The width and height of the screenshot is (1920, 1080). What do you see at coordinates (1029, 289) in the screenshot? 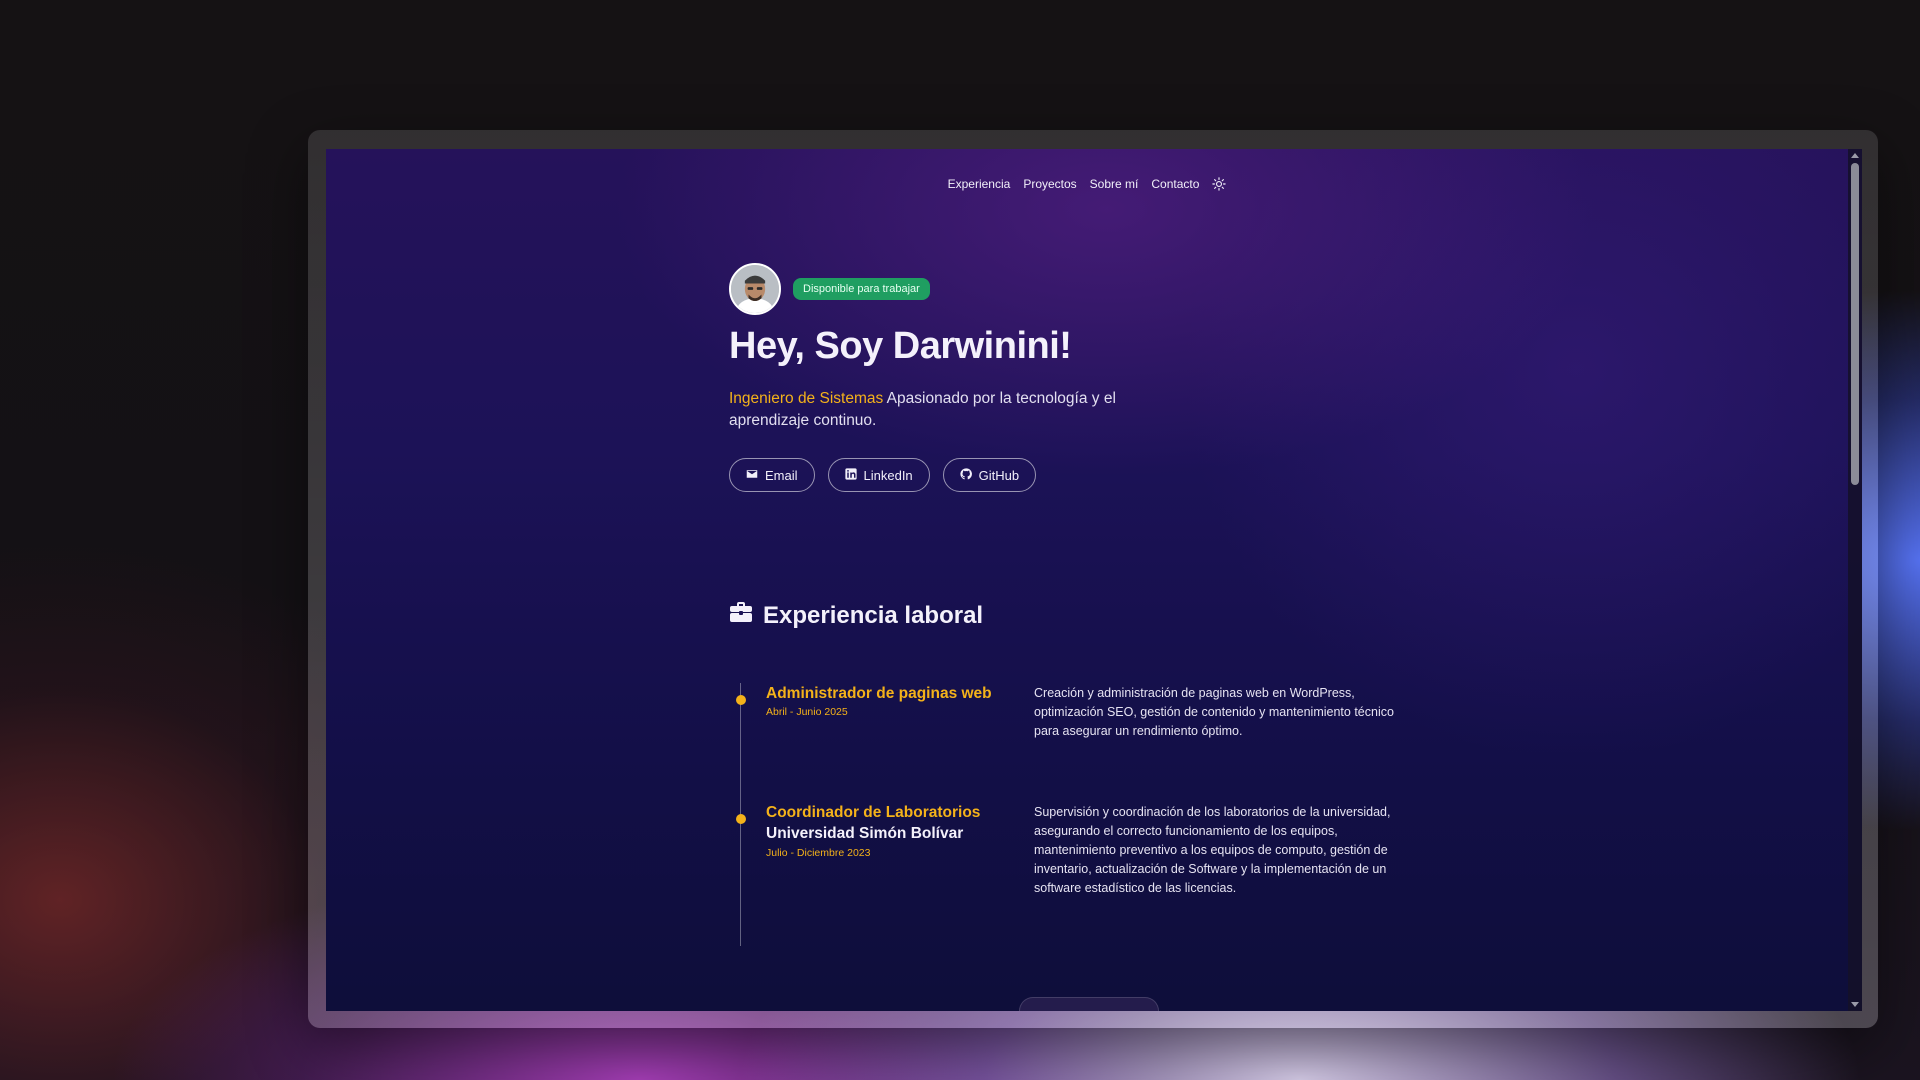
I see `hero-top-row: Disponible para trabajar` at bounding box center [1029, 289].